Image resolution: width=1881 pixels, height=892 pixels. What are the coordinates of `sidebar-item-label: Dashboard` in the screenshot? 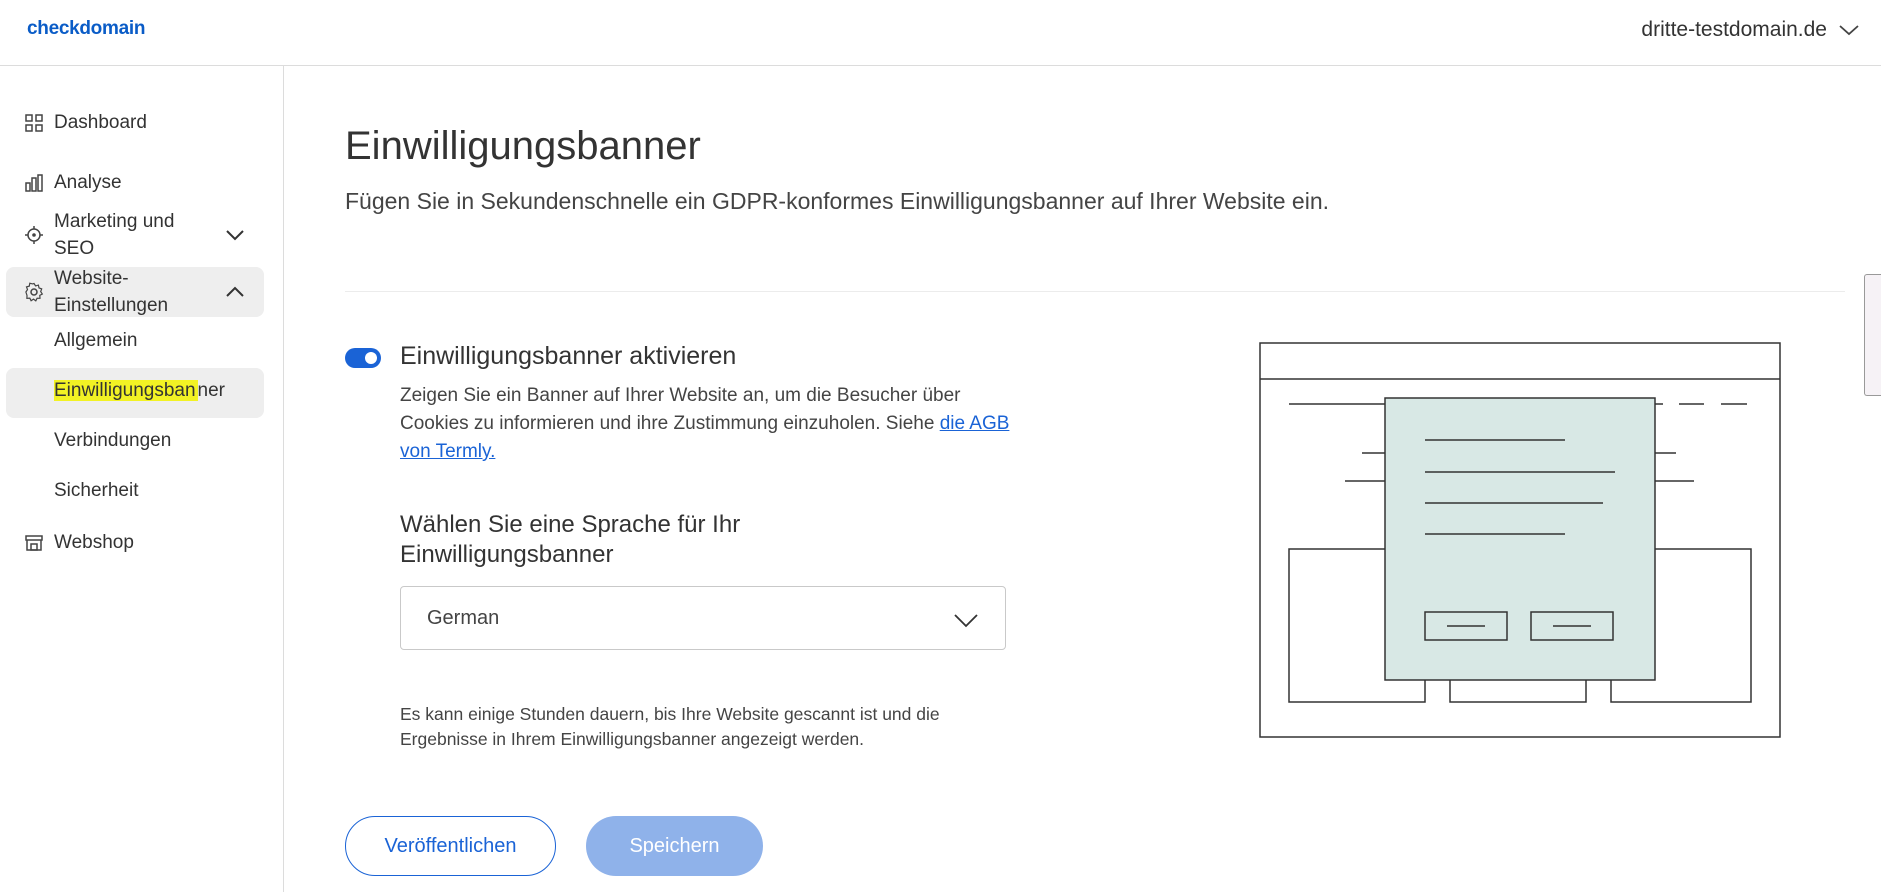 It's located at (100, 122).